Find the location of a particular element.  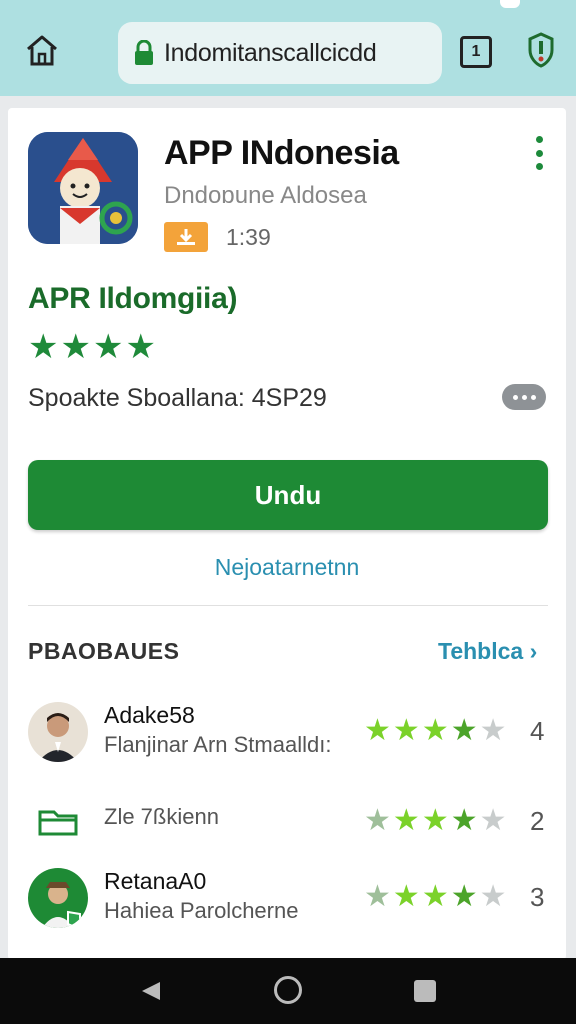

install-button: Undu is located at coordinates (288, 495).